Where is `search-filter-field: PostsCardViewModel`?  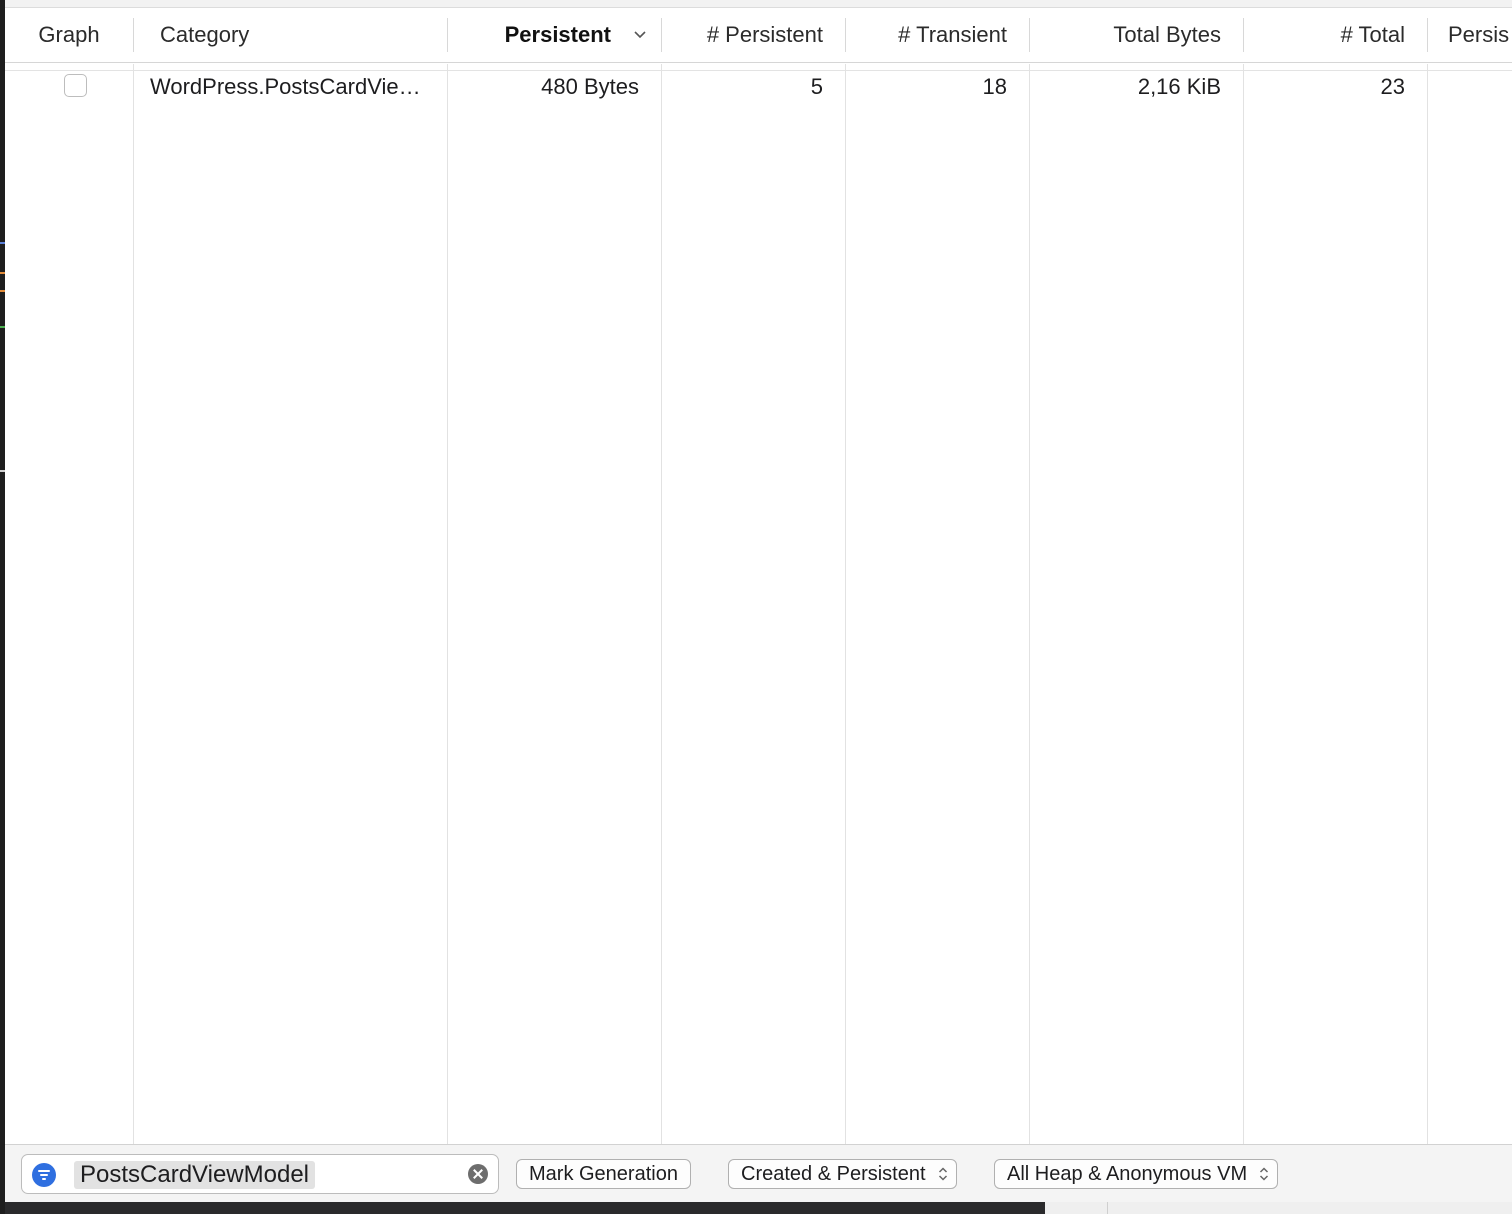
search-filter-field: PostsCardViewModel is located at coordinates (260, 1174).